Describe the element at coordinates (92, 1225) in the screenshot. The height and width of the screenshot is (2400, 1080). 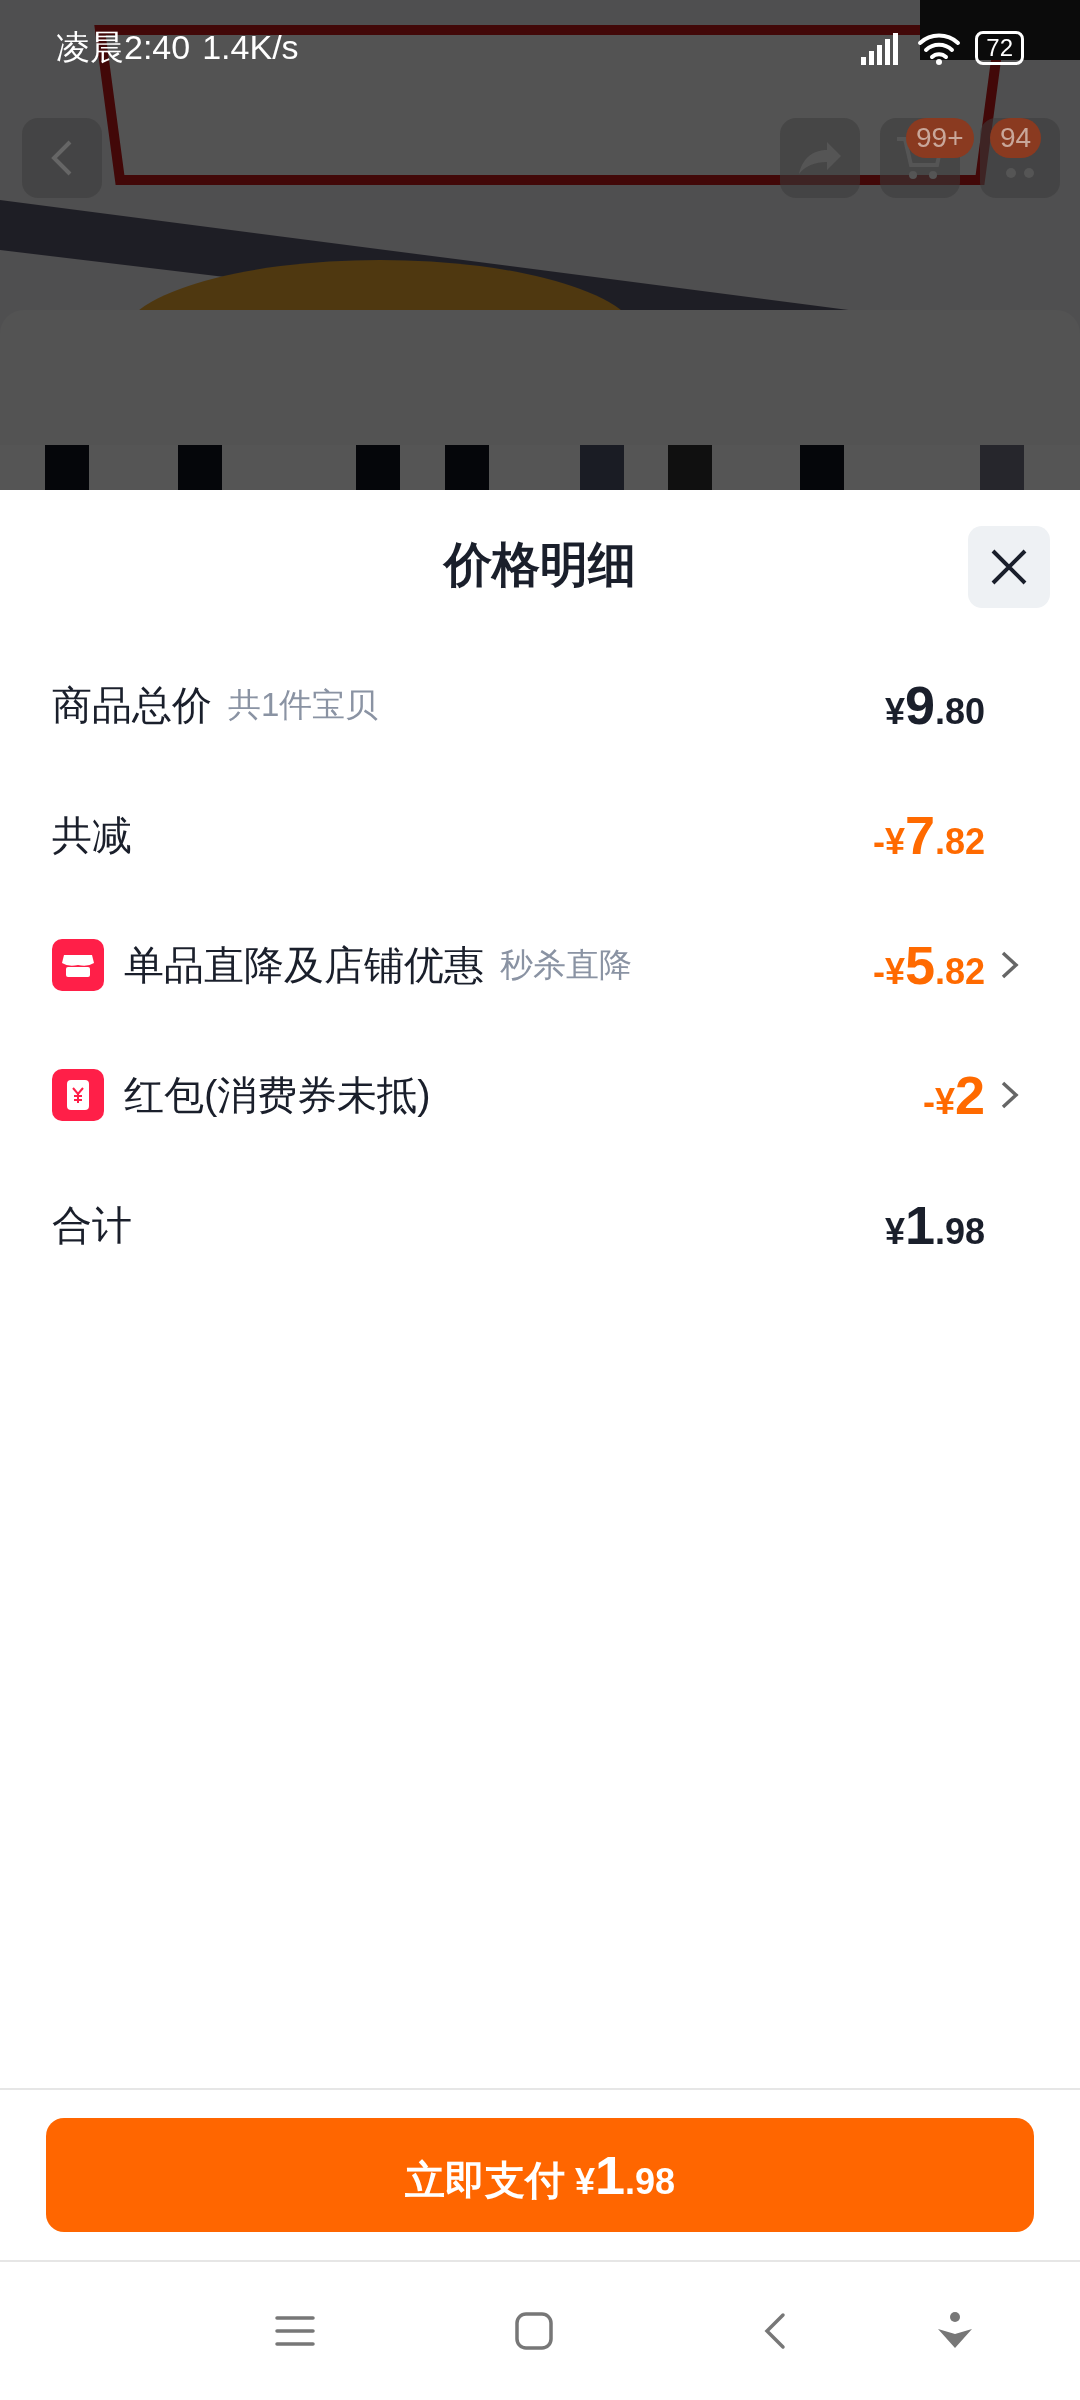
I see `row-label: 合计` at that location.